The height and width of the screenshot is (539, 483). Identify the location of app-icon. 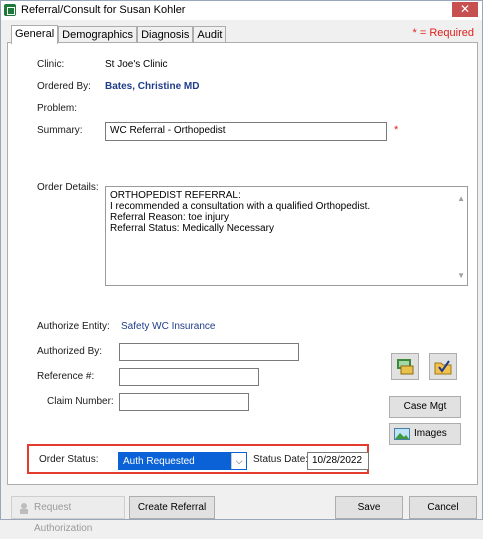
(10, 10).